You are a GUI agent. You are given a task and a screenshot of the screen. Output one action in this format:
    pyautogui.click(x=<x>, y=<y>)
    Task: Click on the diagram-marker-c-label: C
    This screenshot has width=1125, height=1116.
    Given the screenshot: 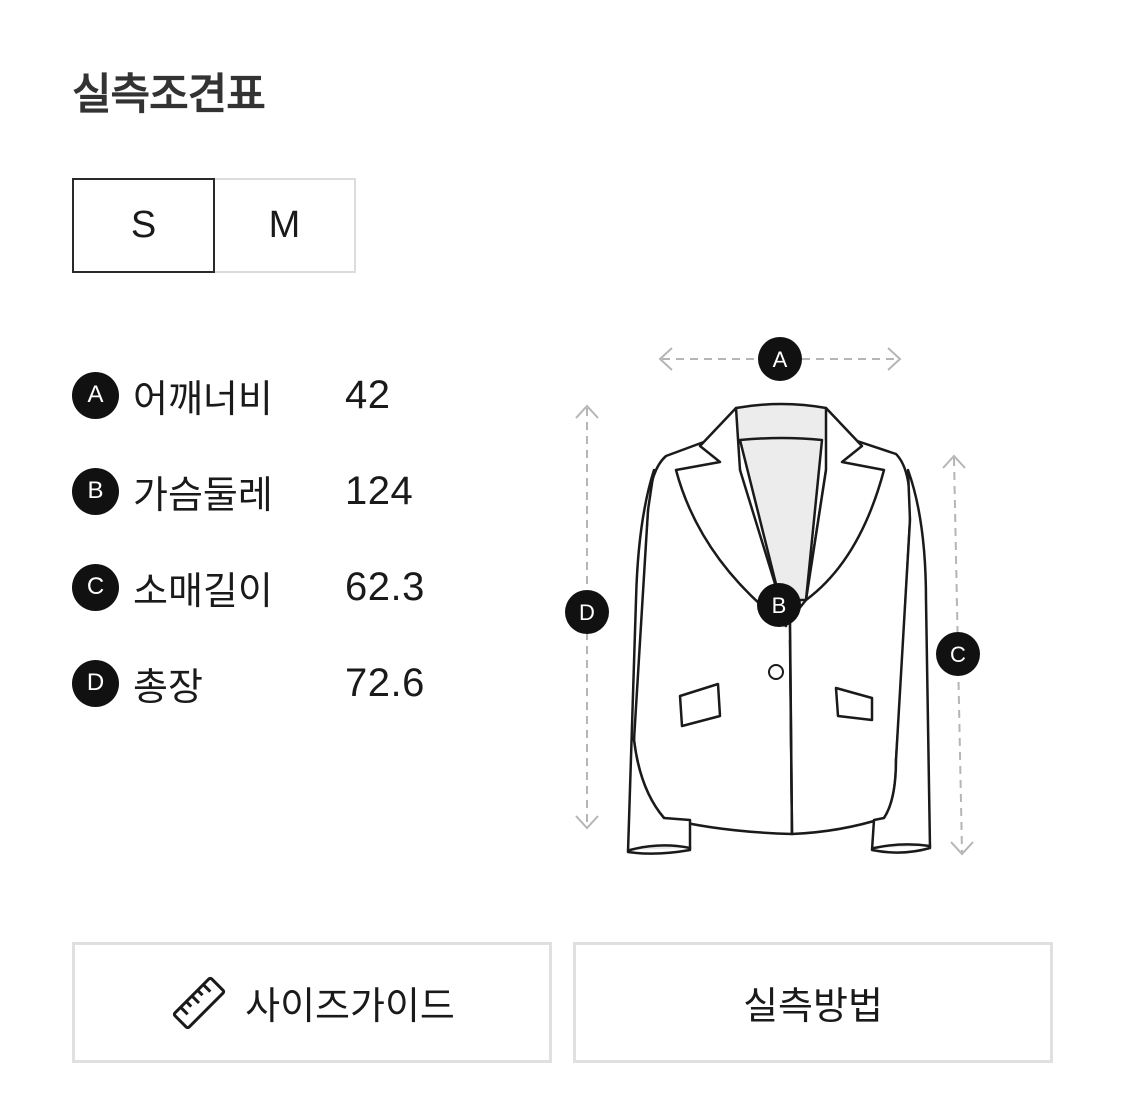 What is the action you would take?
    pyautogui.click(x=958, y=654)
    